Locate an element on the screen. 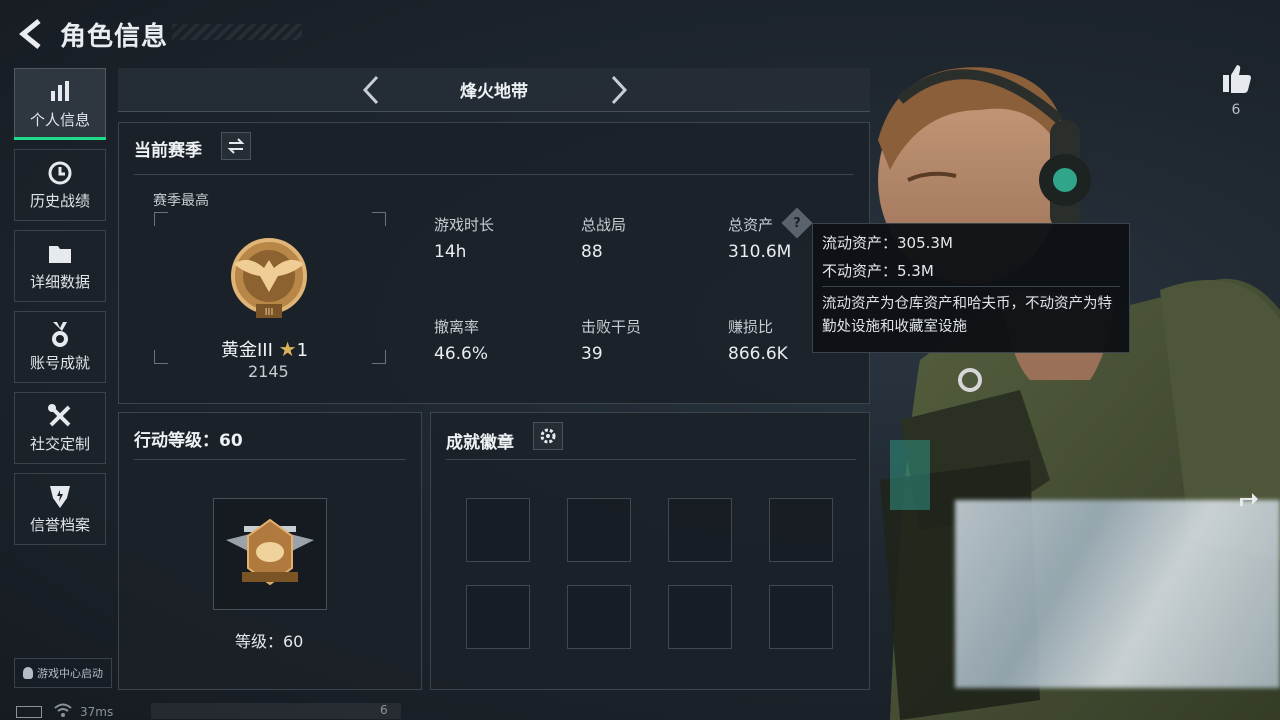 The height and width of the screenshot is (720, 1280). rank-star-count: 1 is located at coordinates (302, 350).